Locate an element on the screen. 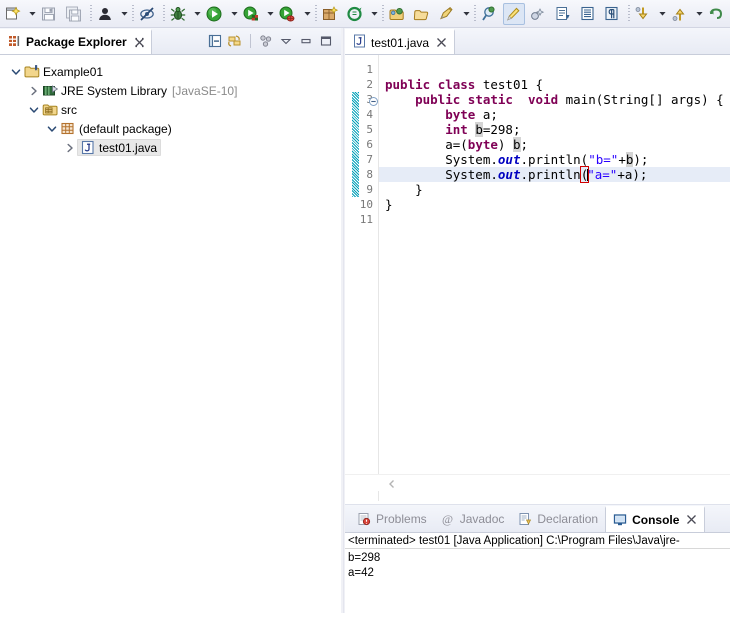  tree-item-test01-java: test01.java is located at coordinates (170, 147).